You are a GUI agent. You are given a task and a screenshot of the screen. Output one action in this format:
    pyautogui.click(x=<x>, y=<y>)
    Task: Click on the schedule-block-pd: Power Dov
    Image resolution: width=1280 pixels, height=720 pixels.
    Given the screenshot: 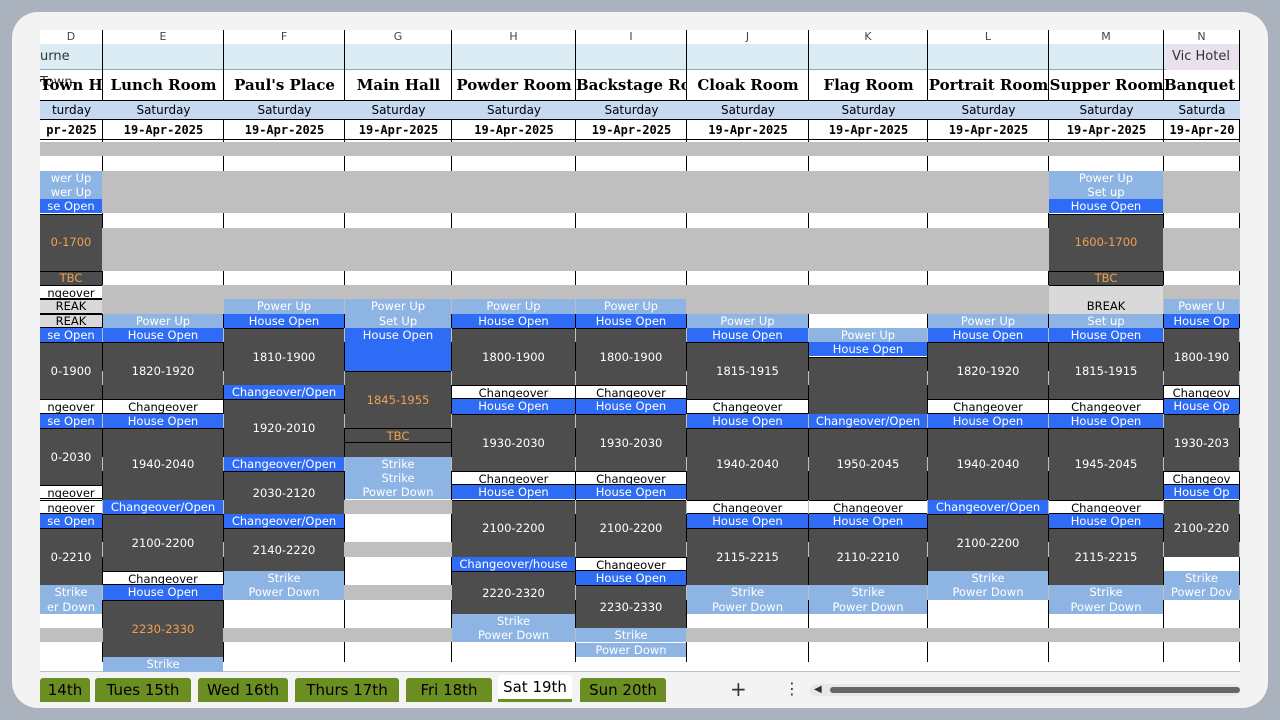 What is the action you would take?
    pyautogui.click(x=1201, y=592)
    